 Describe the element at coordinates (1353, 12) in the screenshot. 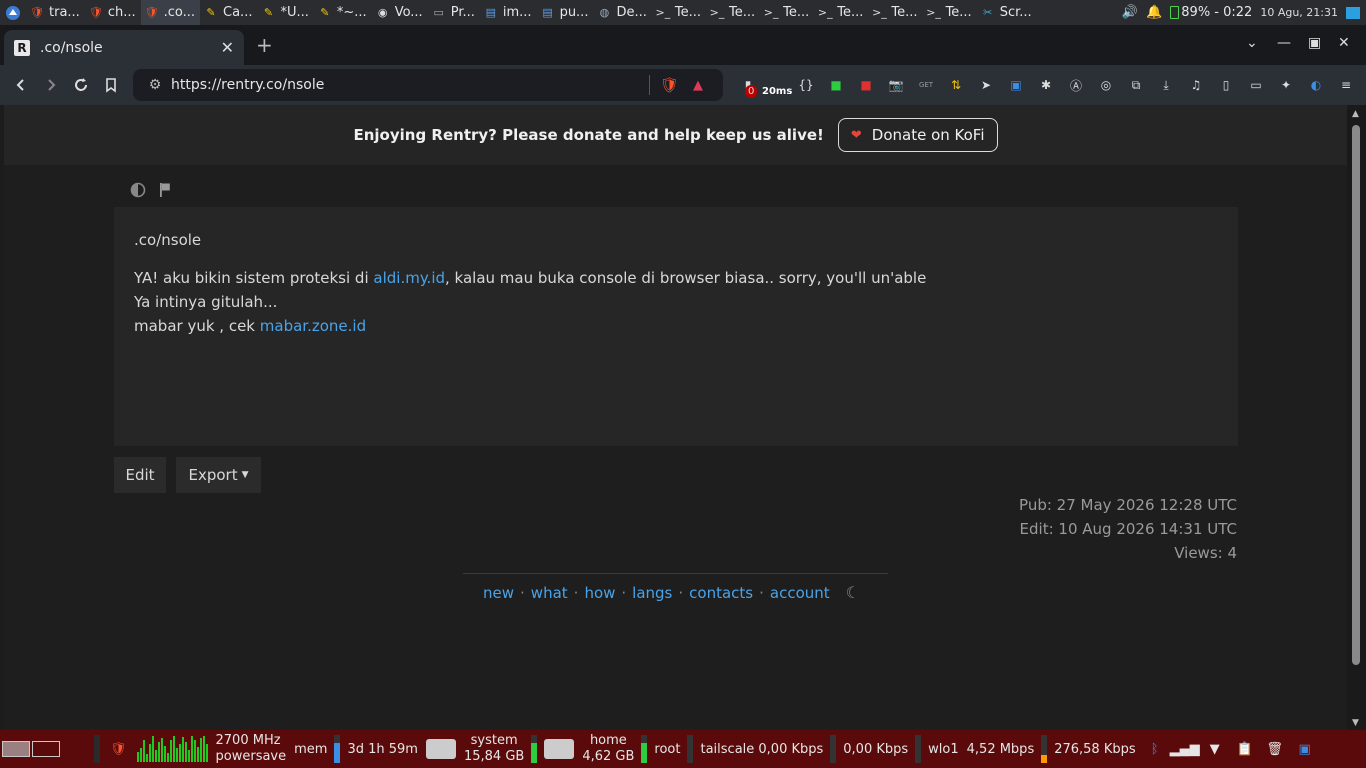

I see `show-desktop-icon` at that location.